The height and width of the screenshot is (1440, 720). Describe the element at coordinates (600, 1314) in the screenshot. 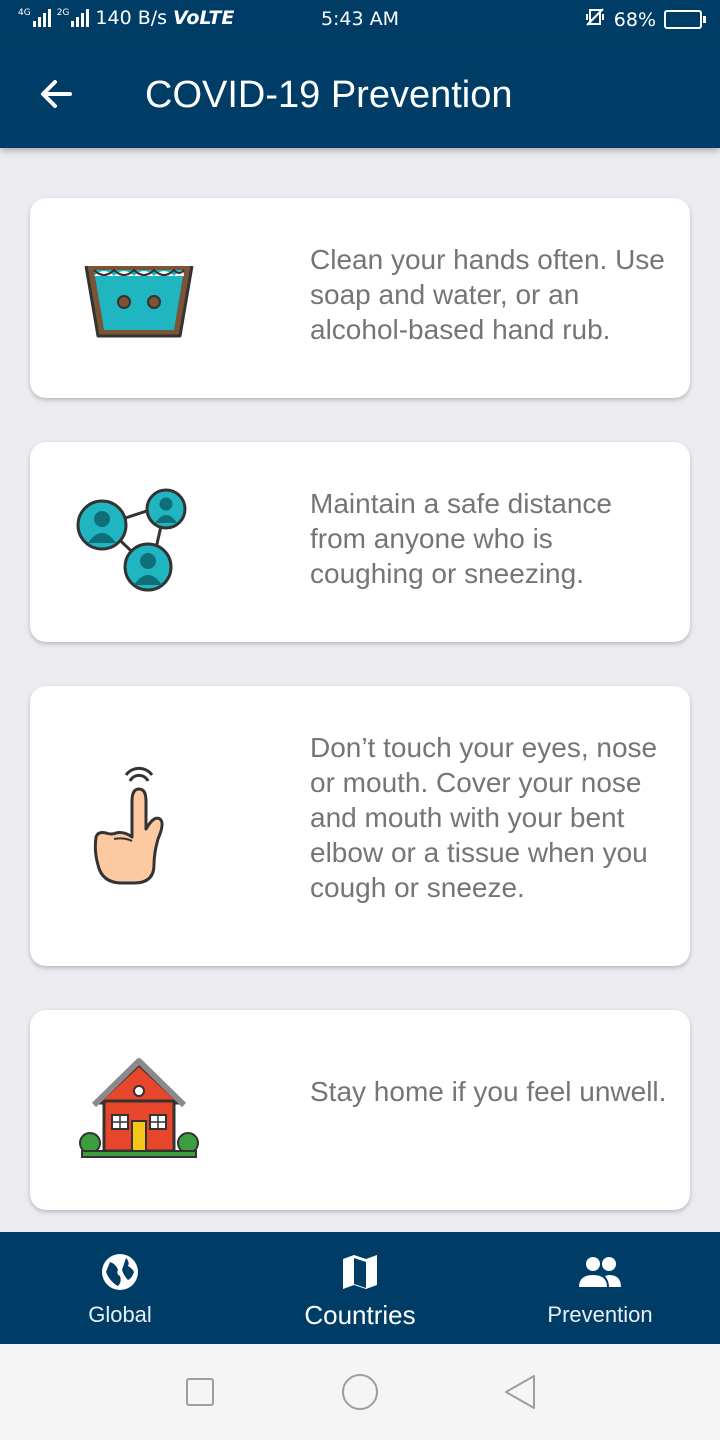

I see `nav-label-prevention: Prevention` at that location.